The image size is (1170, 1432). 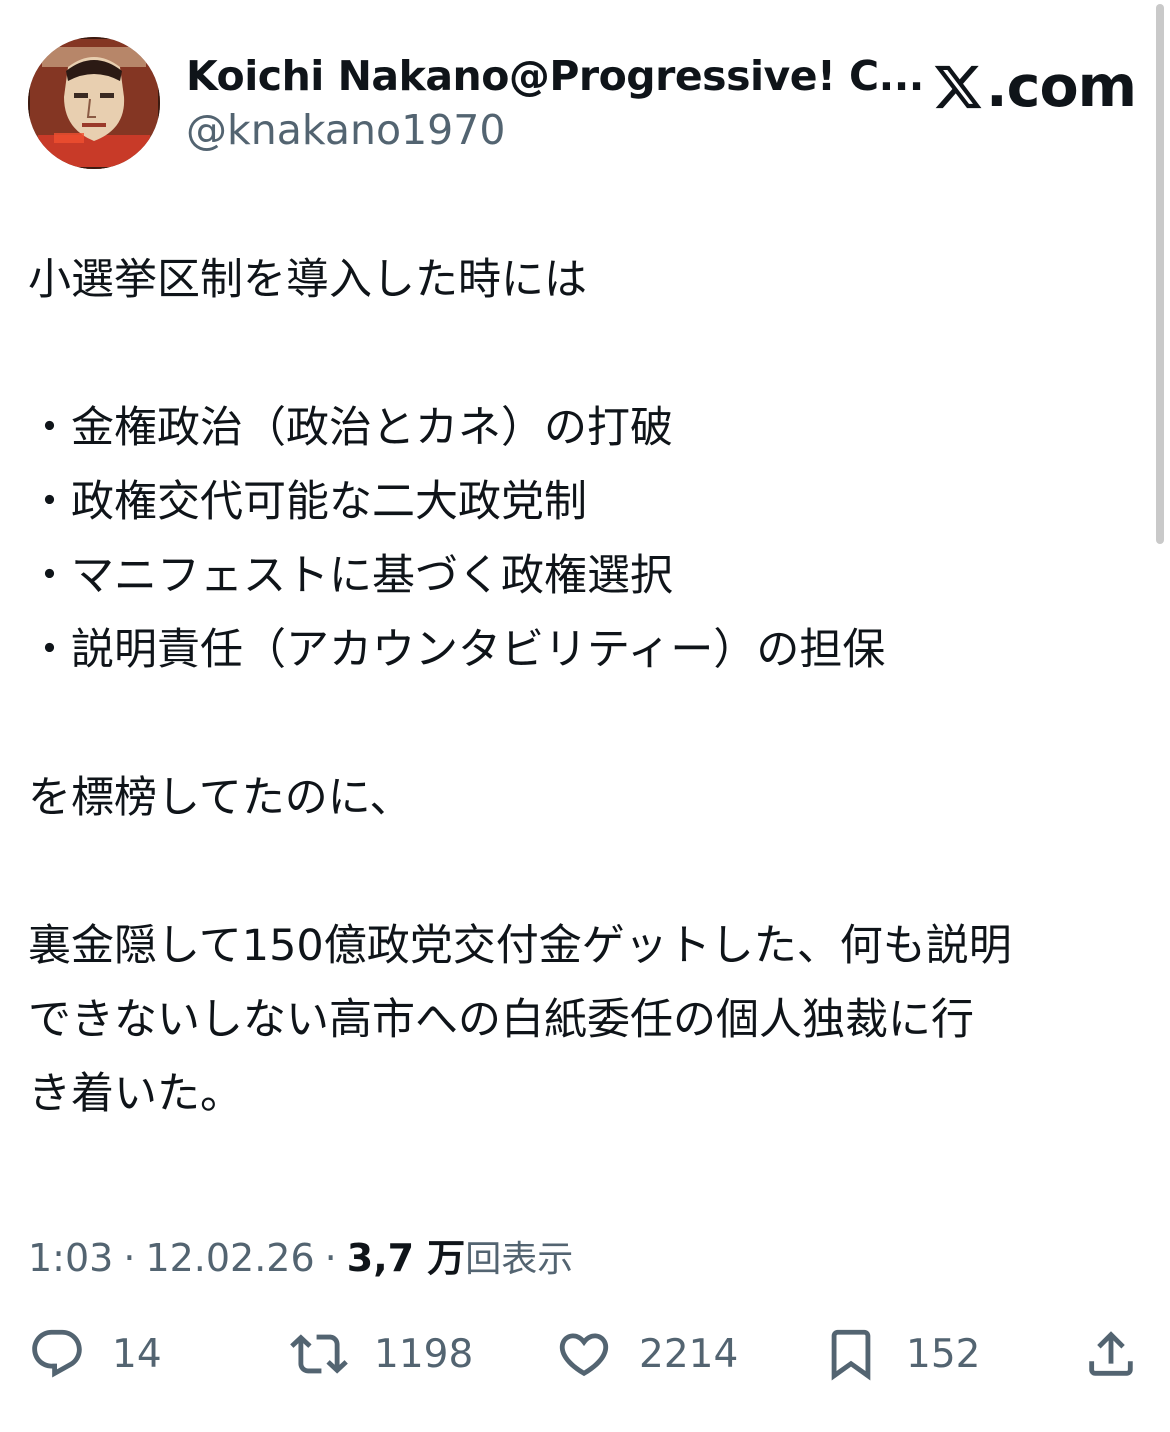 I want to click on tweet-date: 12.02.26, so click(x=229, y=1258).